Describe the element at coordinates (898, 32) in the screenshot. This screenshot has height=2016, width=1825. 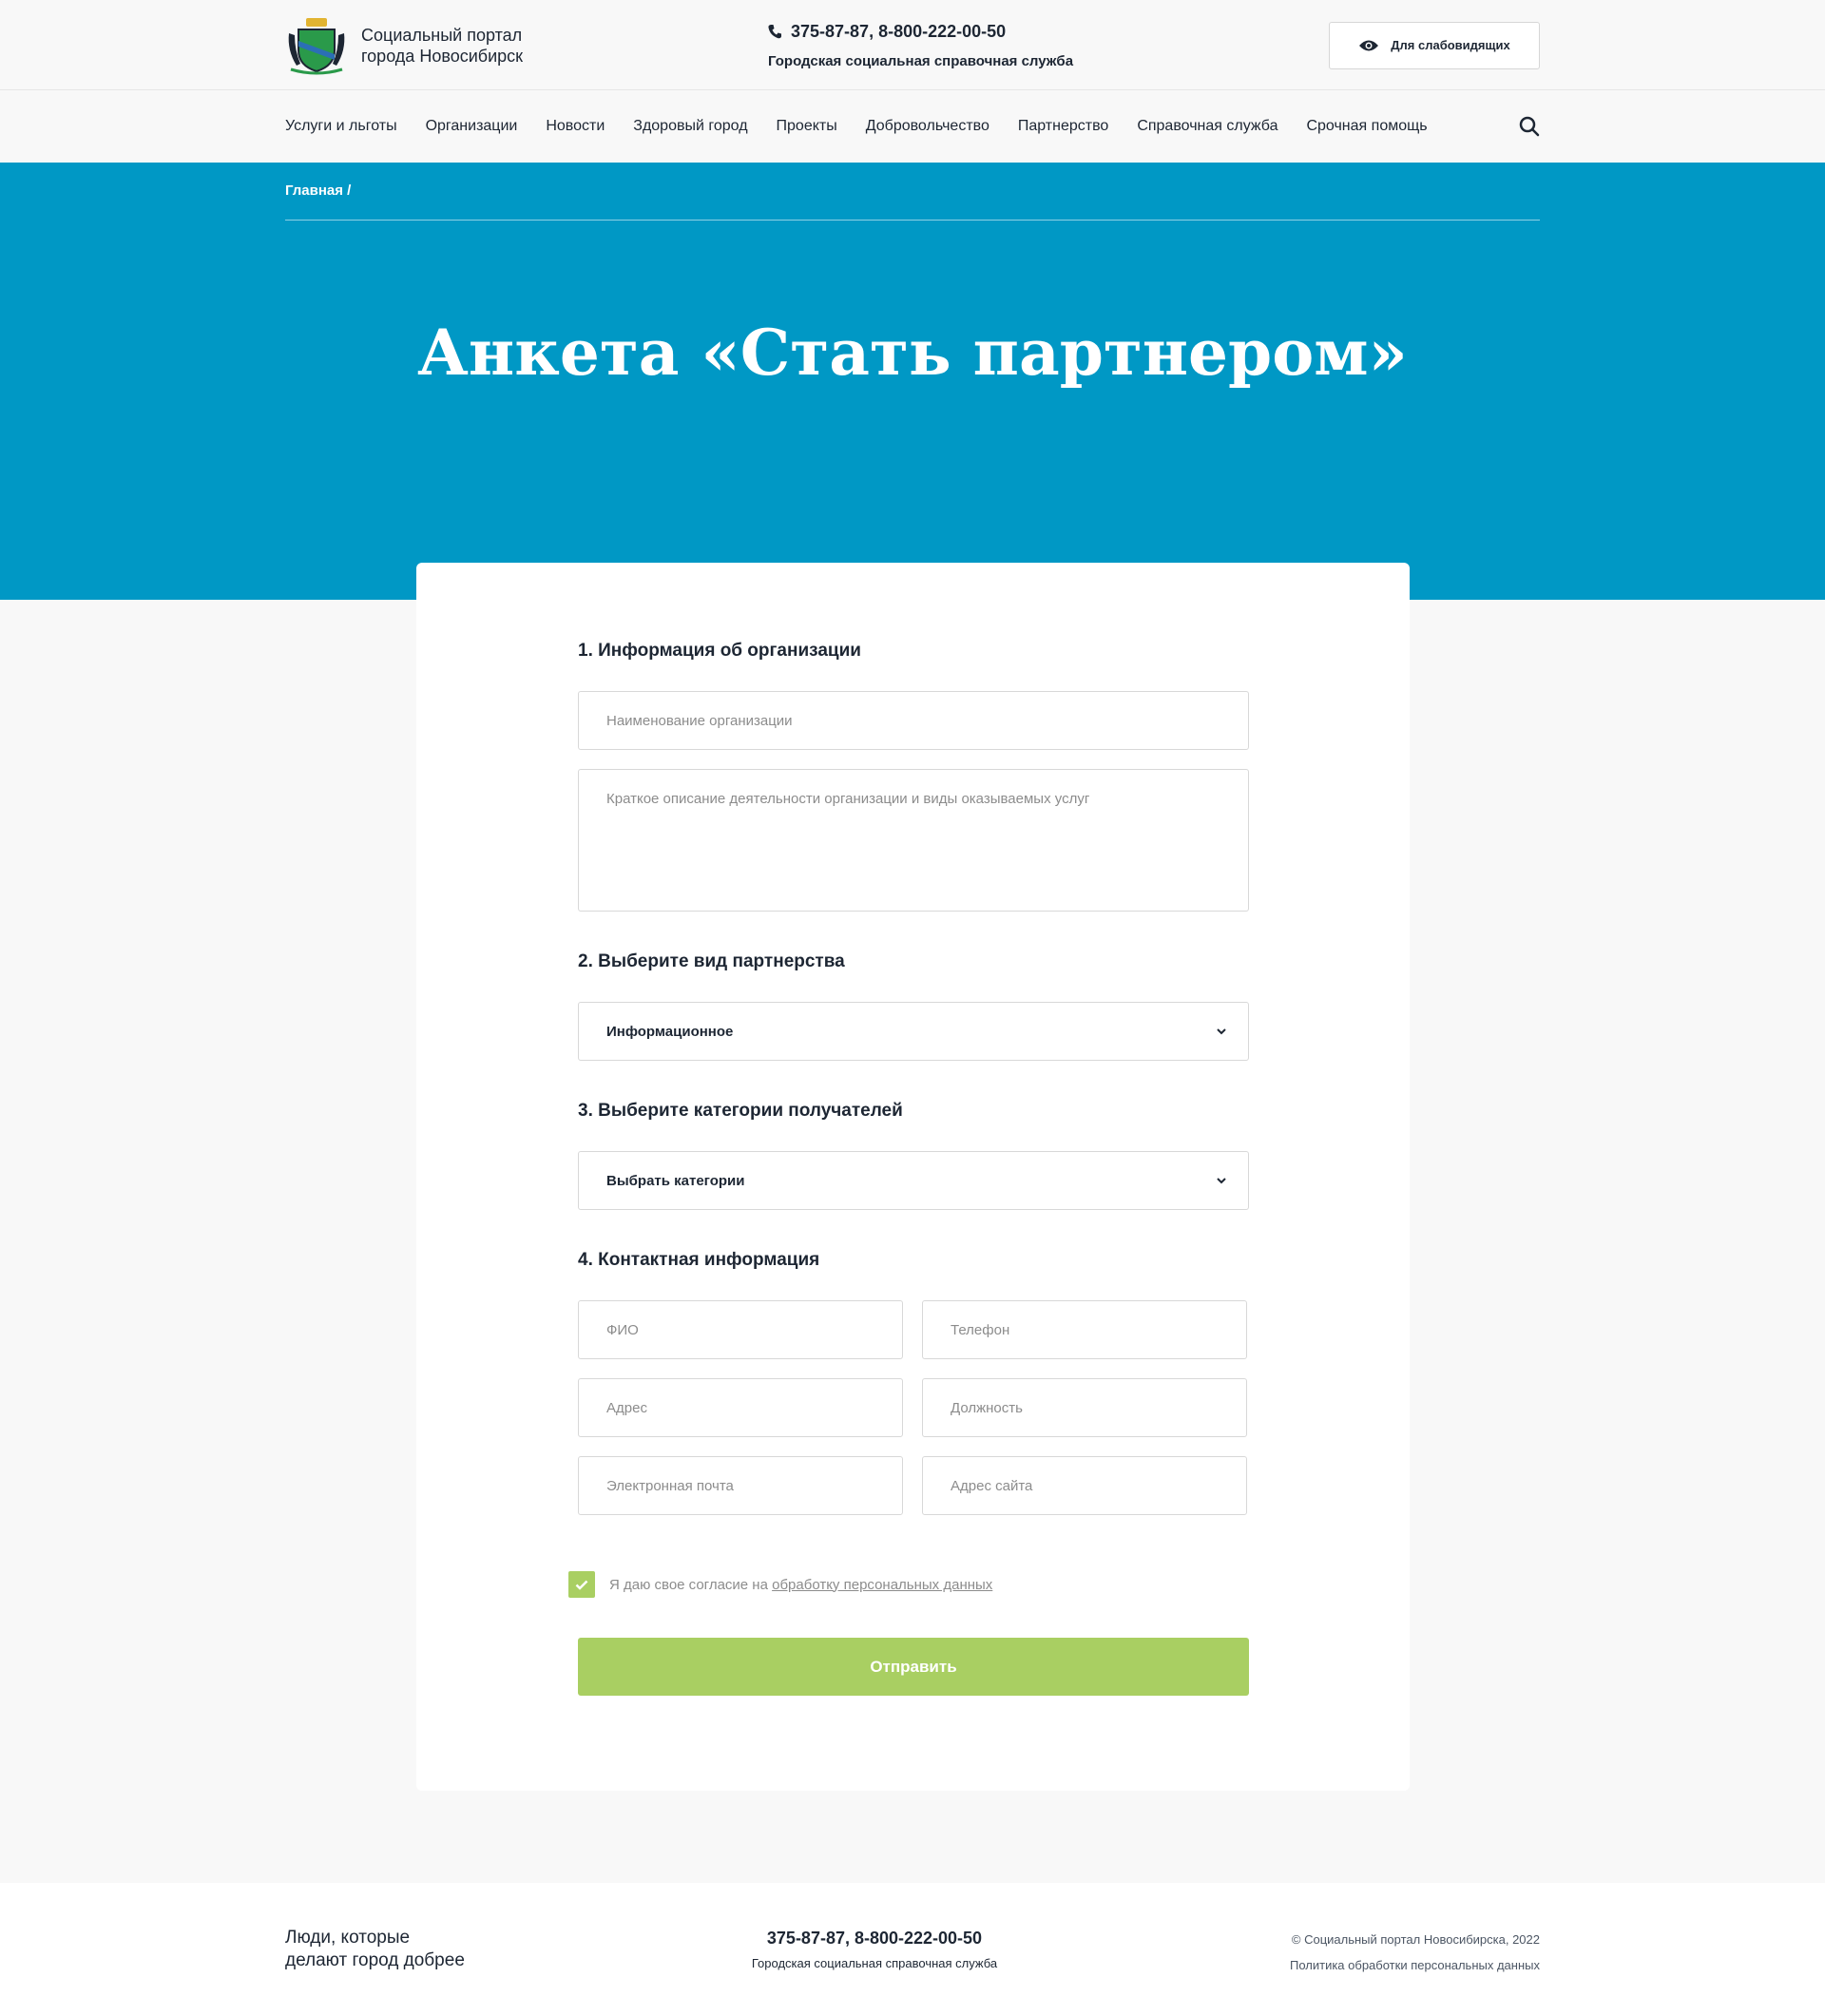
I see `header-phone: 375-87-87, 8-800-222-00-50` at that location.